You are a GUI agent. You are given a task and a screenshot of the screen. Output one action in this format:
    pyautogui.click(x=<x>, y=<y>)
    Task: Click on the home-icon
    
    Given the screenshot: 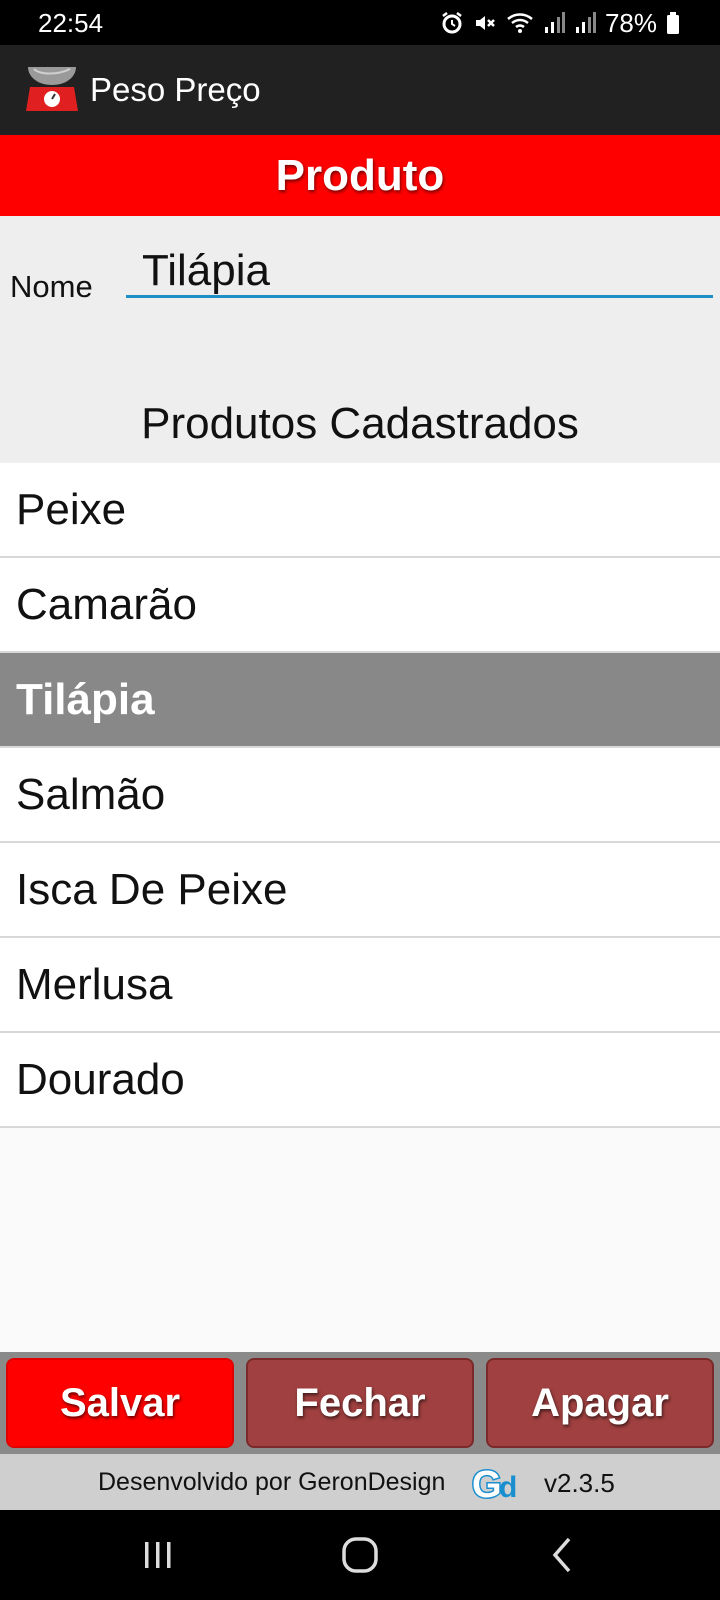 What is the action you would take?
    pyautogui.click(x=360, y=1555)
    